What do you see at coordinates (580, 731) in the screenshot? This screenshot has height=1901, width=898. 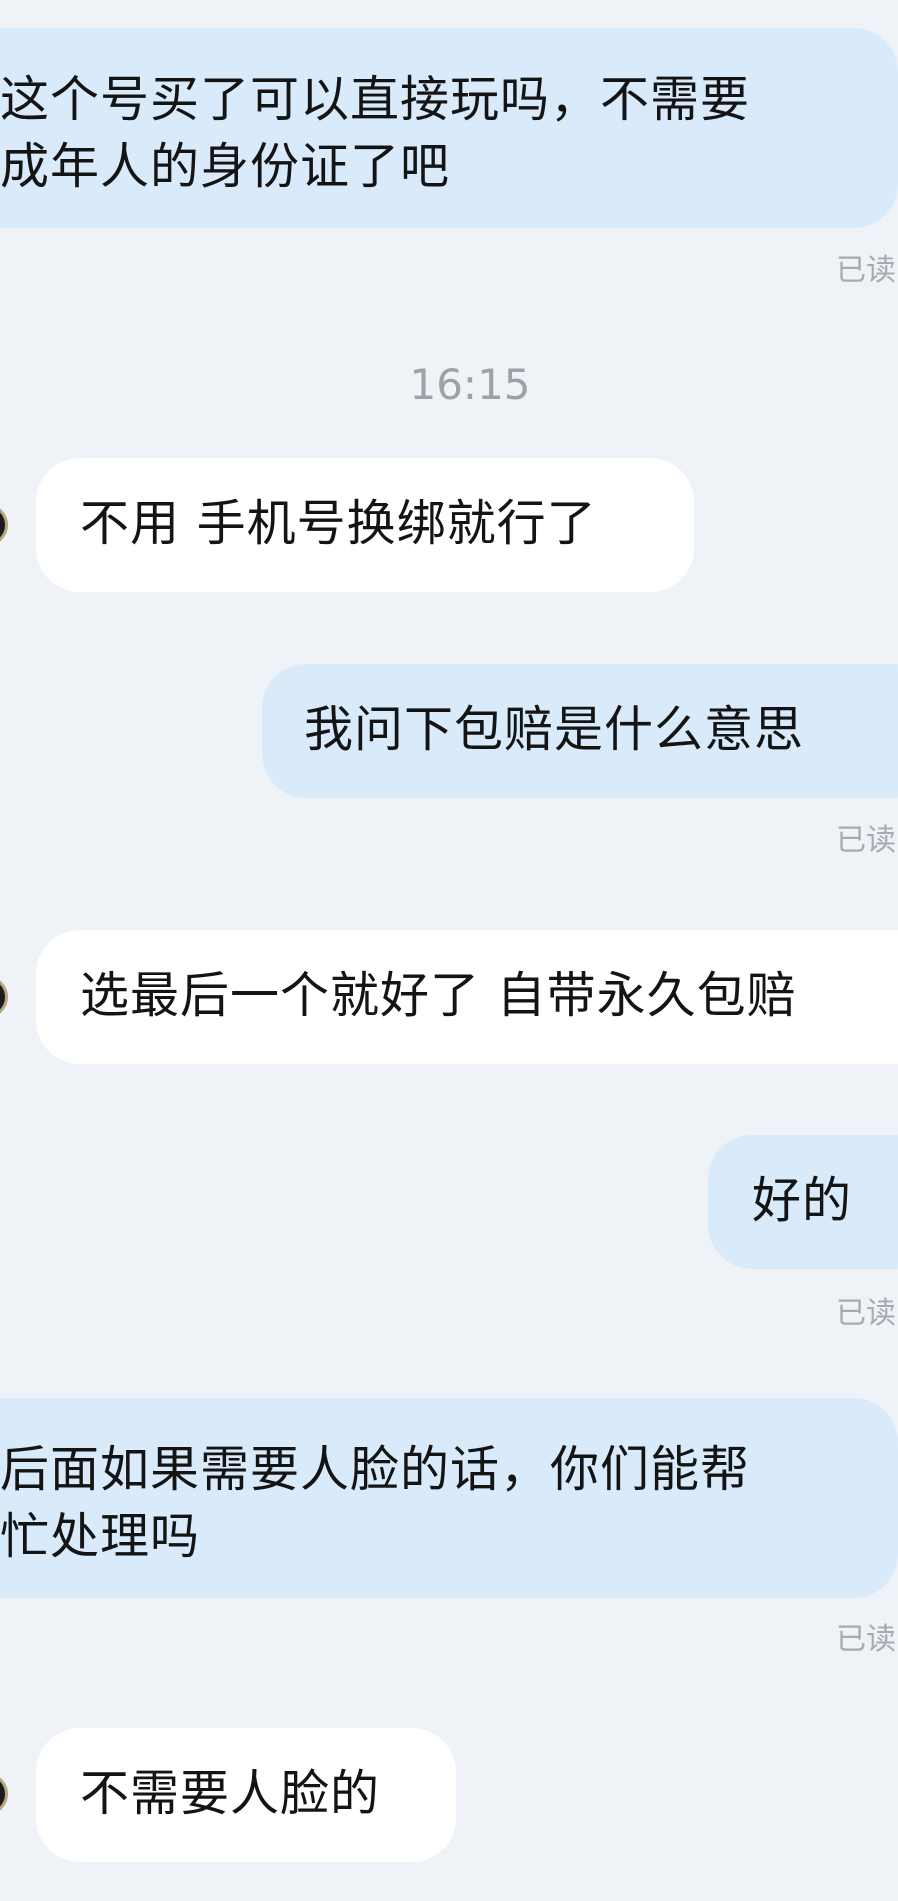 I see `message-bubble-outgoing: 我问下包赔是什么意思` at bounding box center [580, 731].